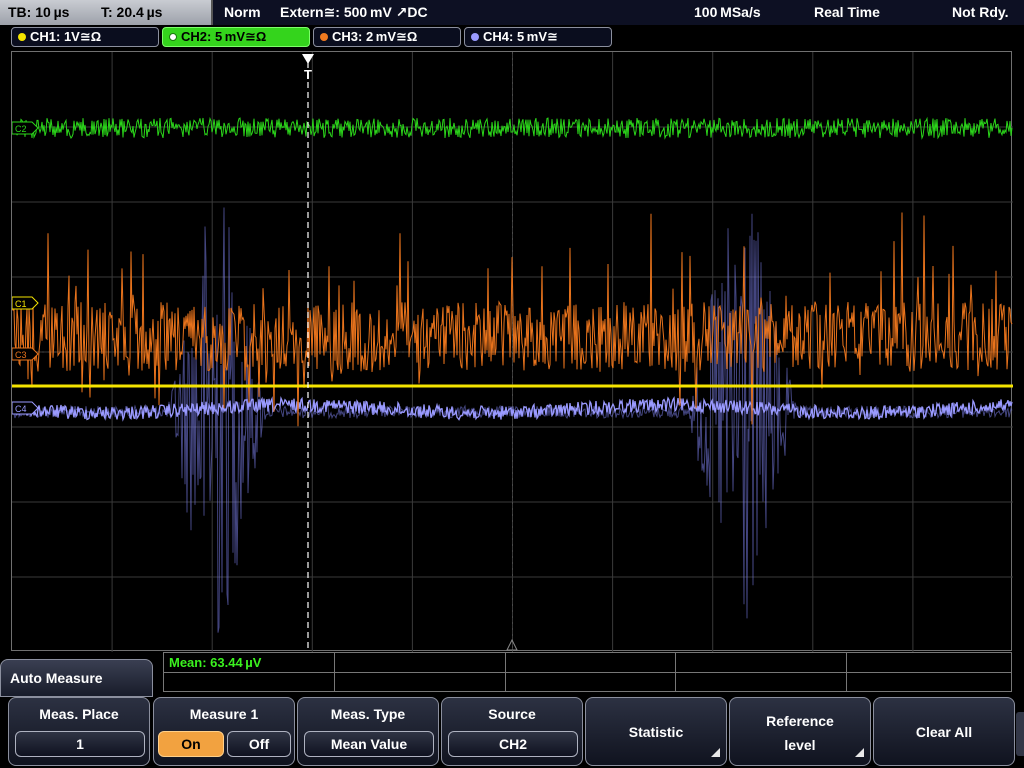 This screenshot has height=768, width=1024. Describe the element at coordinates (56, 678) in the screenshot. I see `menu-title: Auto Measure` at that location.